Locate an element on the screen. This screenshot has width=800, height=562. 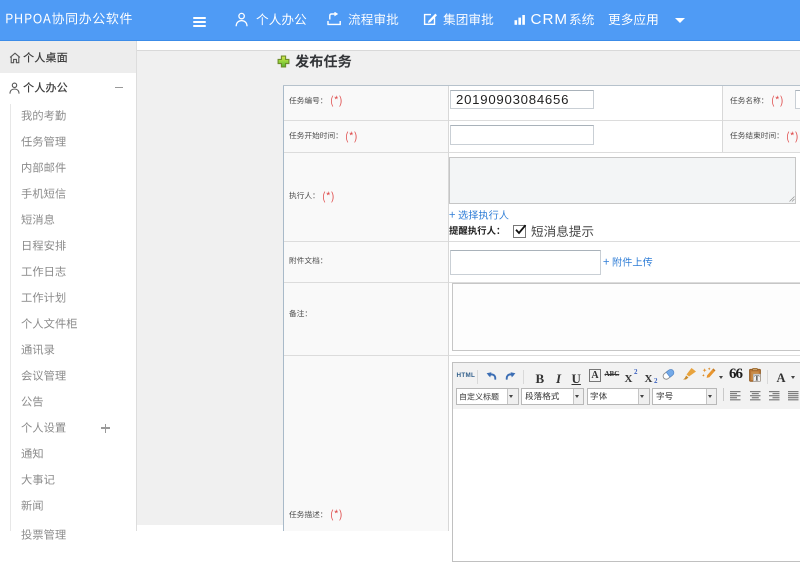
svg-text: T is located at coordinates (756, 378).